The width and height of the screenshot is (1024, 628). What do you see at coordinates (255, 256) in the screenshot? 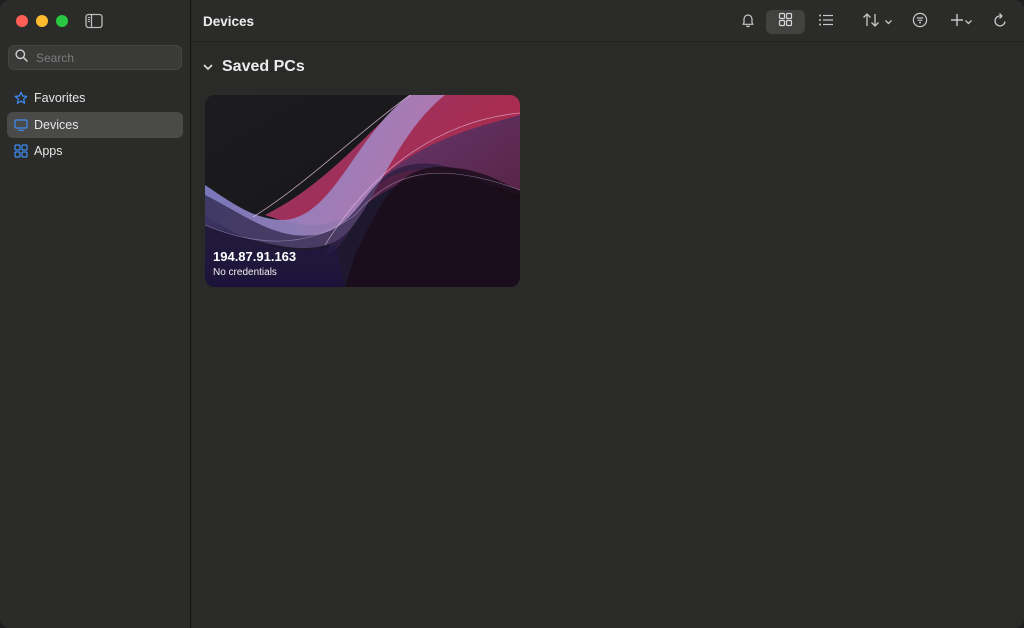
I see `device-address: 194.87.91.163` at bounding box center [255, 256].